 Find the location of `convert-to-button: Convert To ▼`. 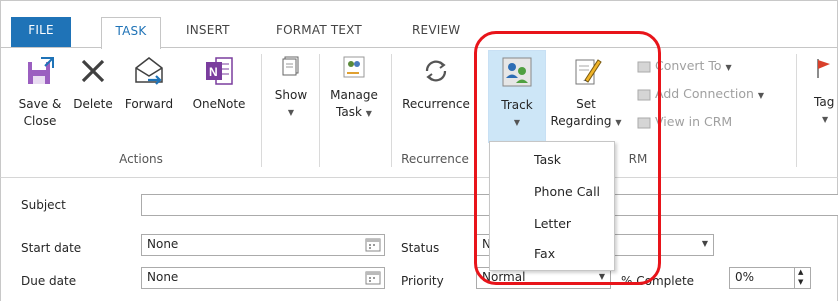

convert-to-button: Convert To ▼ is located at coordinates (684, 66).